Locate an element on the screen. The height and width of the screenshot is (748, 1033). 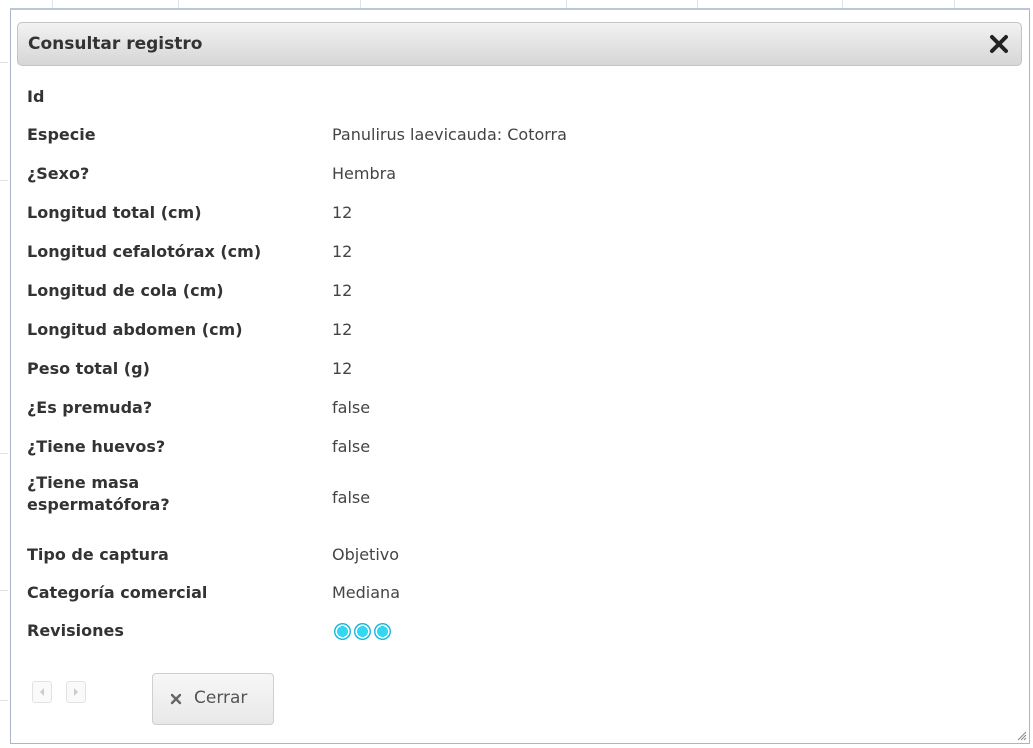
revisiones-indicators is located at coordinates (364, 633).